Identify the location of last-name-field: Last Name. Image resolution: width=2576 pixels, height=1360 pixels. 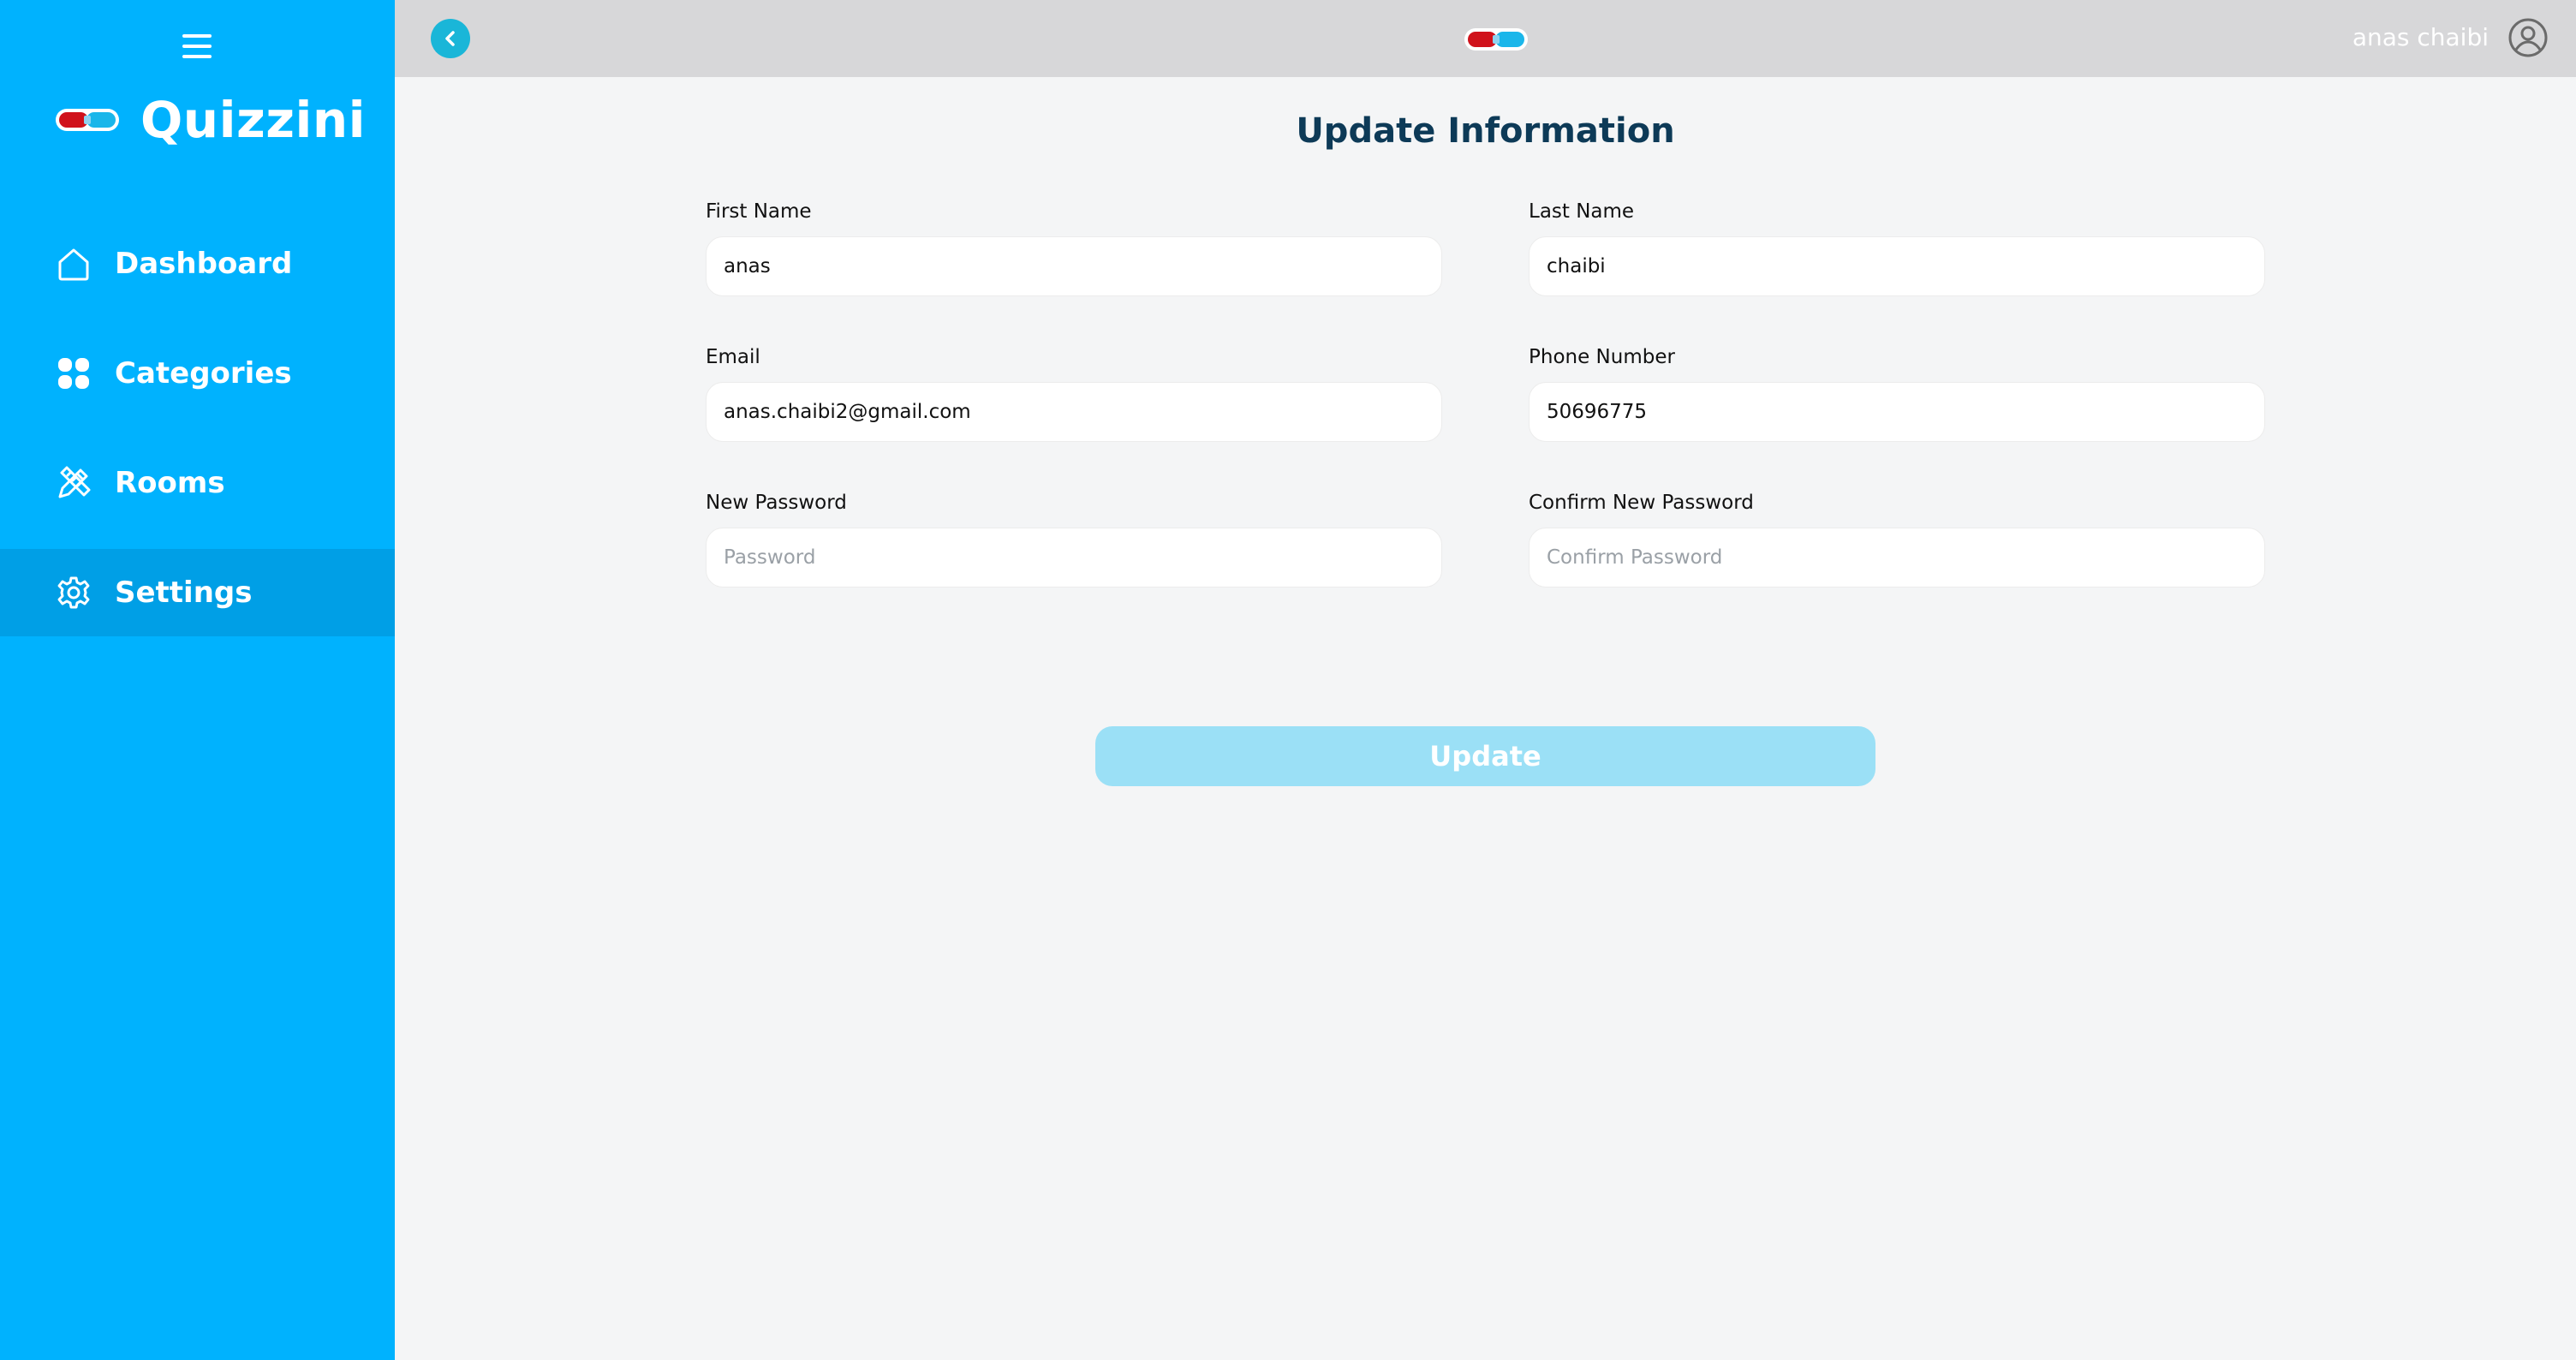
(1897, 247).